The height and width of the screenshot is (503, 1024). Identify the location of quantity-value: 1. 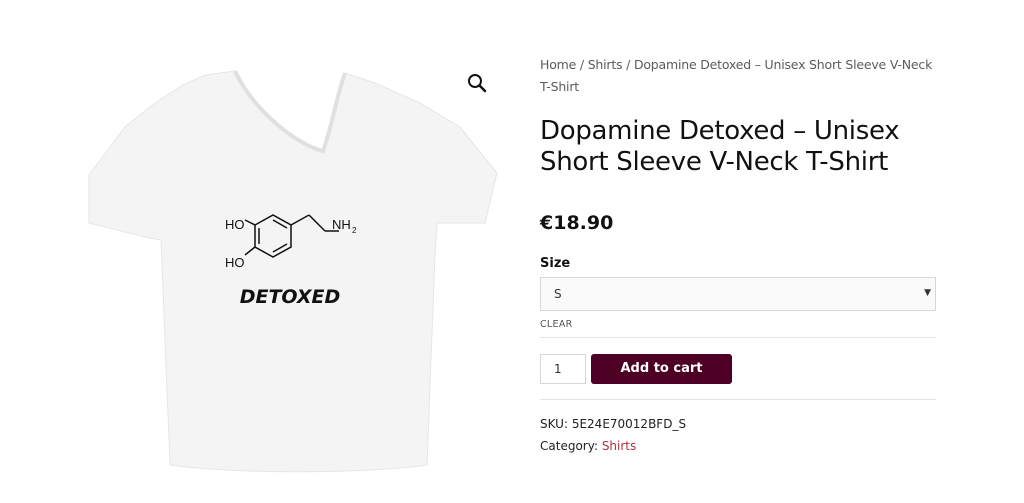
(558, 369).